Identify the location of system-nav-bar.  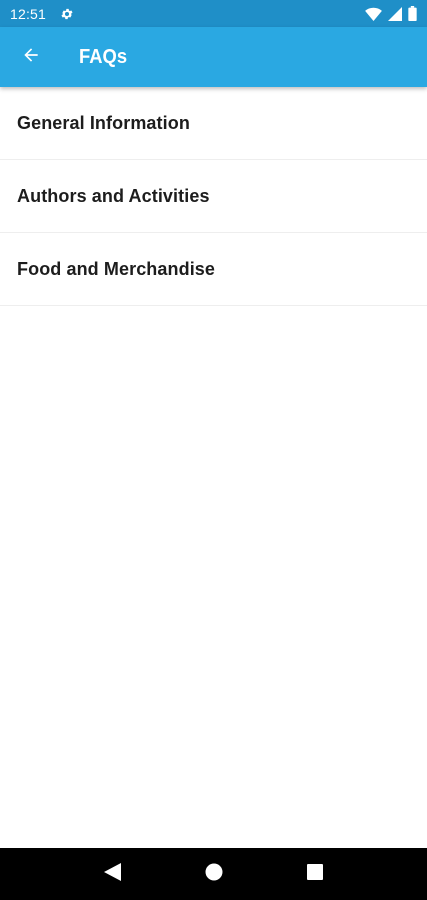
(213, 874).